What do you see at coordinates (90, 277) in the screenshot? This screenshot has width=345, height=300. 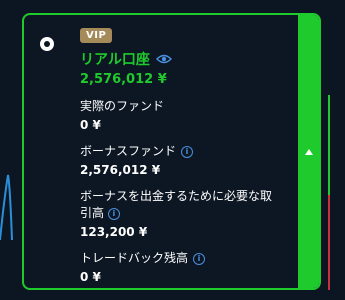 I see `tradeback-balance-value: 0 ¥` at bounding box center [90, 277].